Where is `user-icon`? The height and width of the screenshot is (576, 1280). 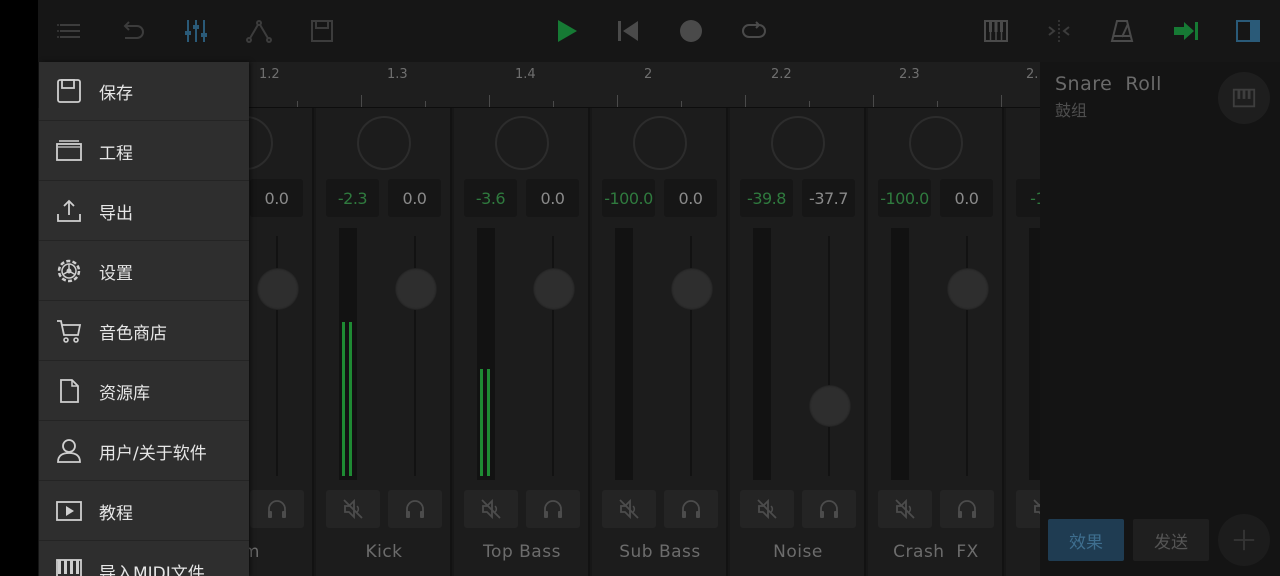
user-icon is located at coordinates (69, 451).